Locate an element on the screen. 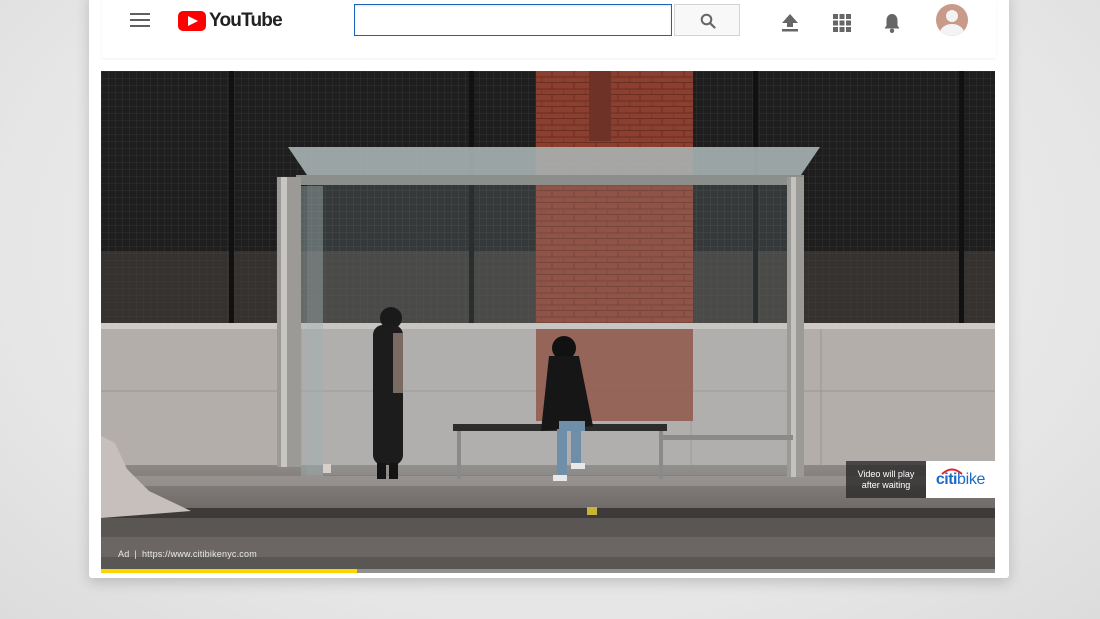  youtube-logo: YouTube is located at coordinates (230, 21).